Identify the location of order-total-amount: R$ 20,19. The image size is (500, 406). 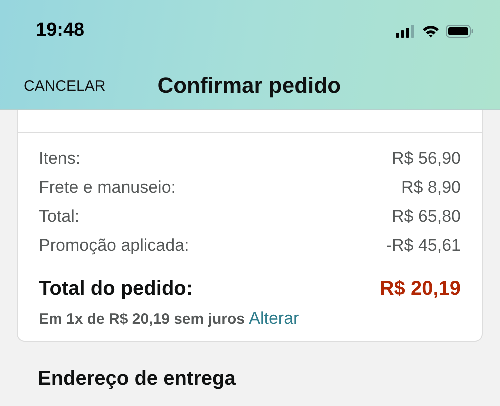
(420, 289).